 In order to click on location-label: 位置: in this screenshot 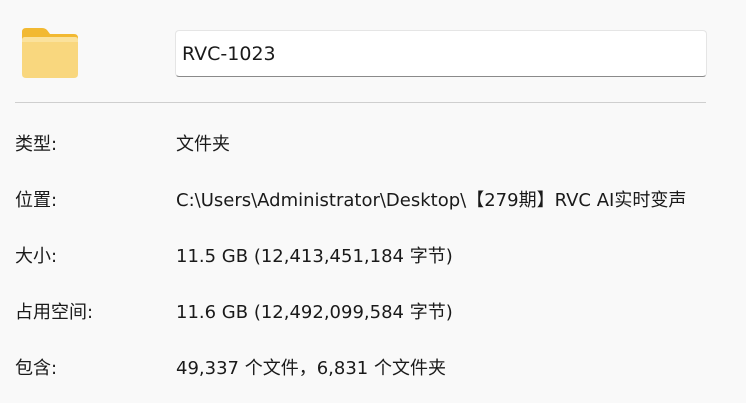, I will do `click(36, 200)`.